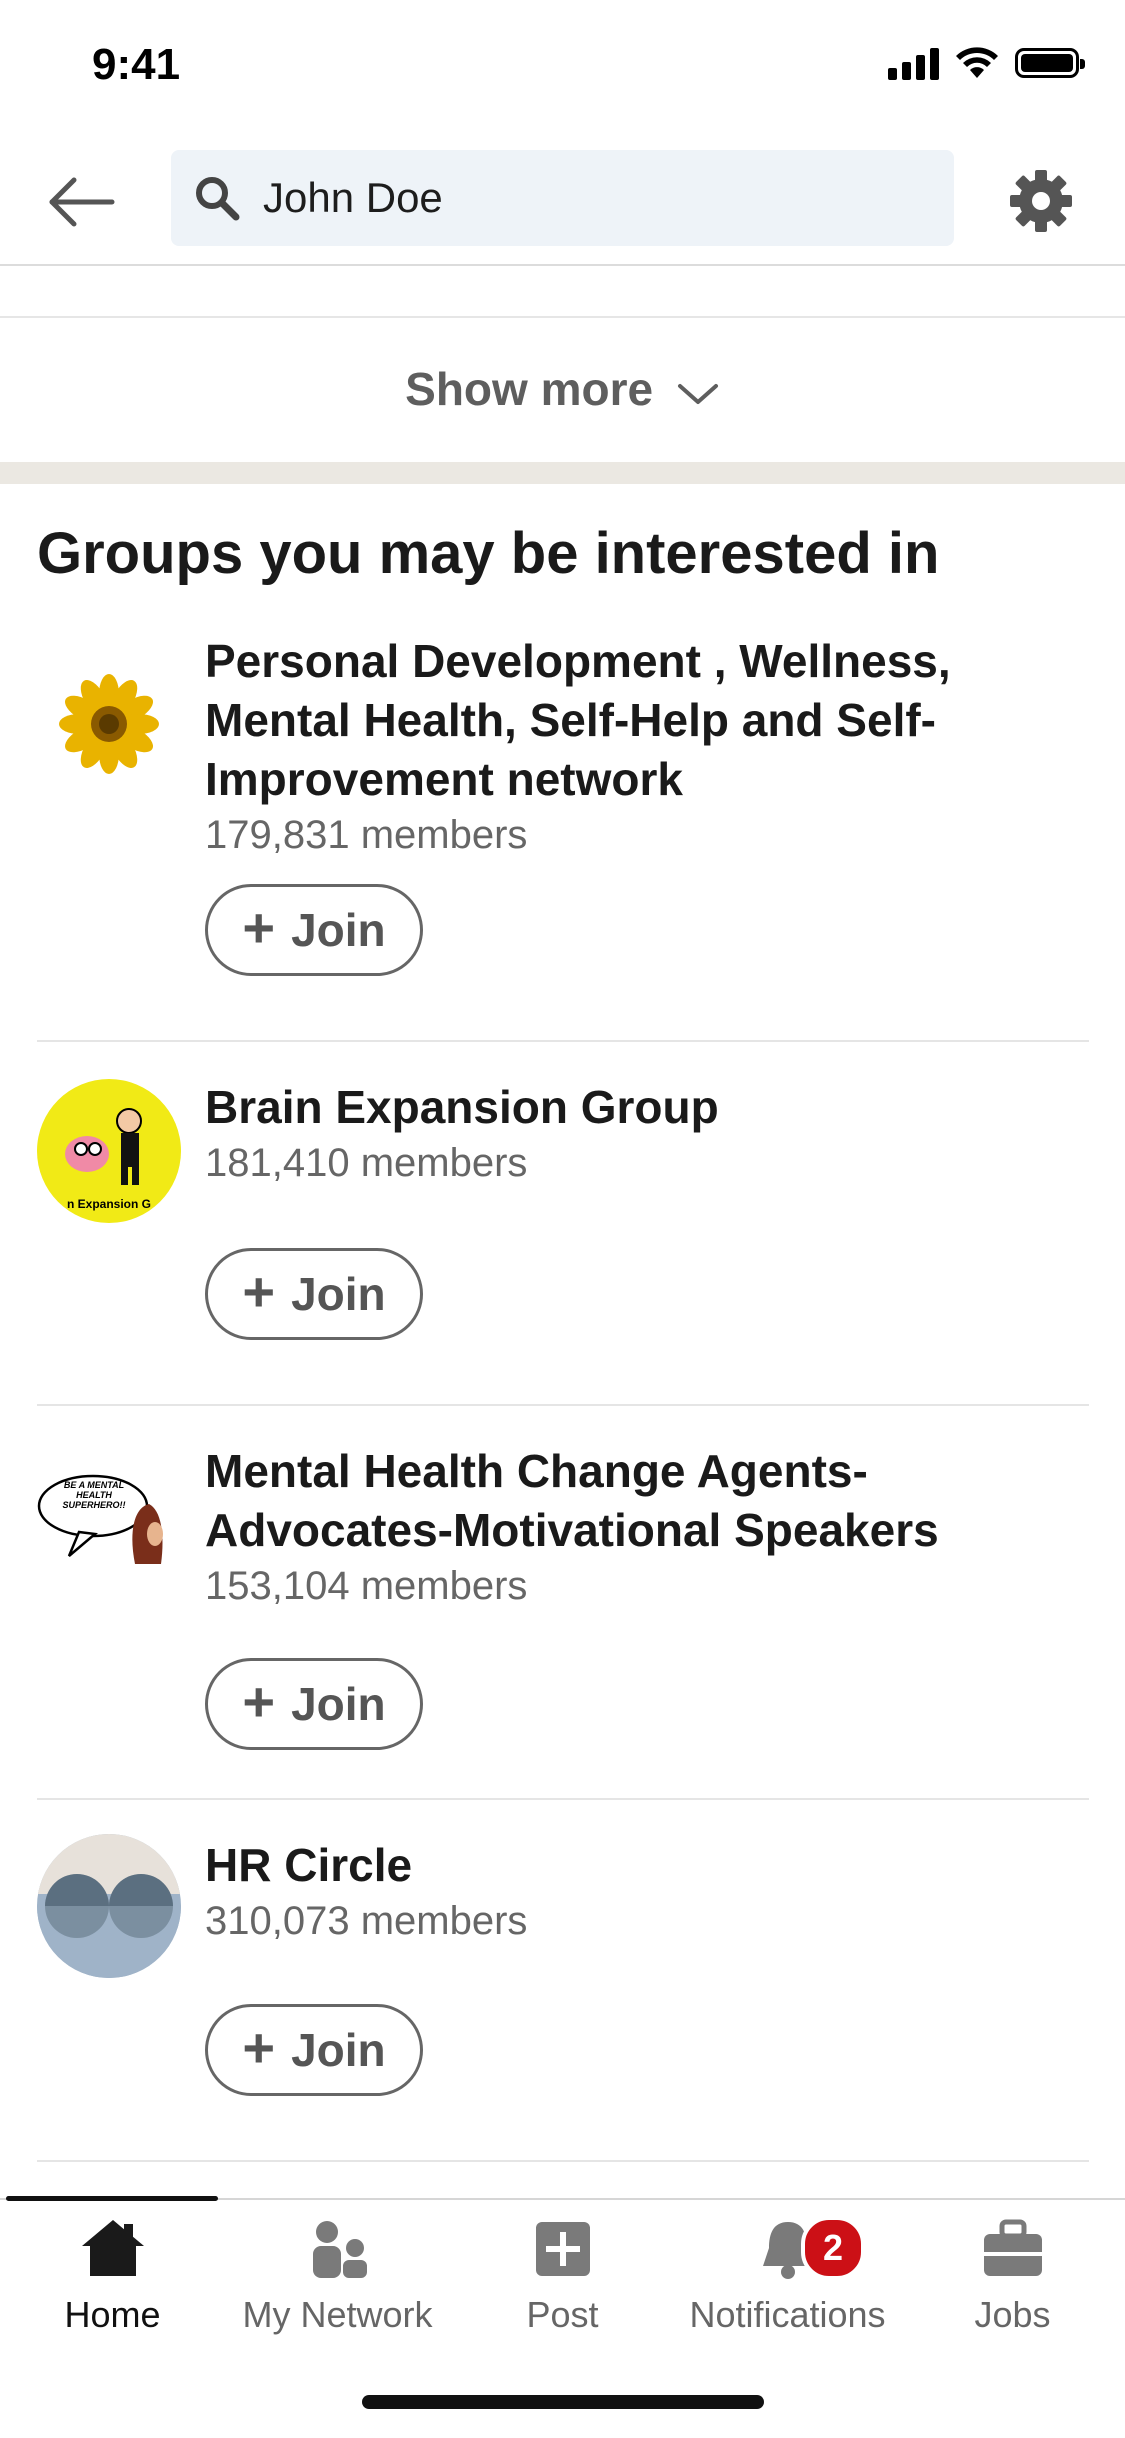 Image resolution: width=1125 pixels, height=2438 pixels. I want to click on nav-jobs-label: Jobs, so click(1012, 2314).